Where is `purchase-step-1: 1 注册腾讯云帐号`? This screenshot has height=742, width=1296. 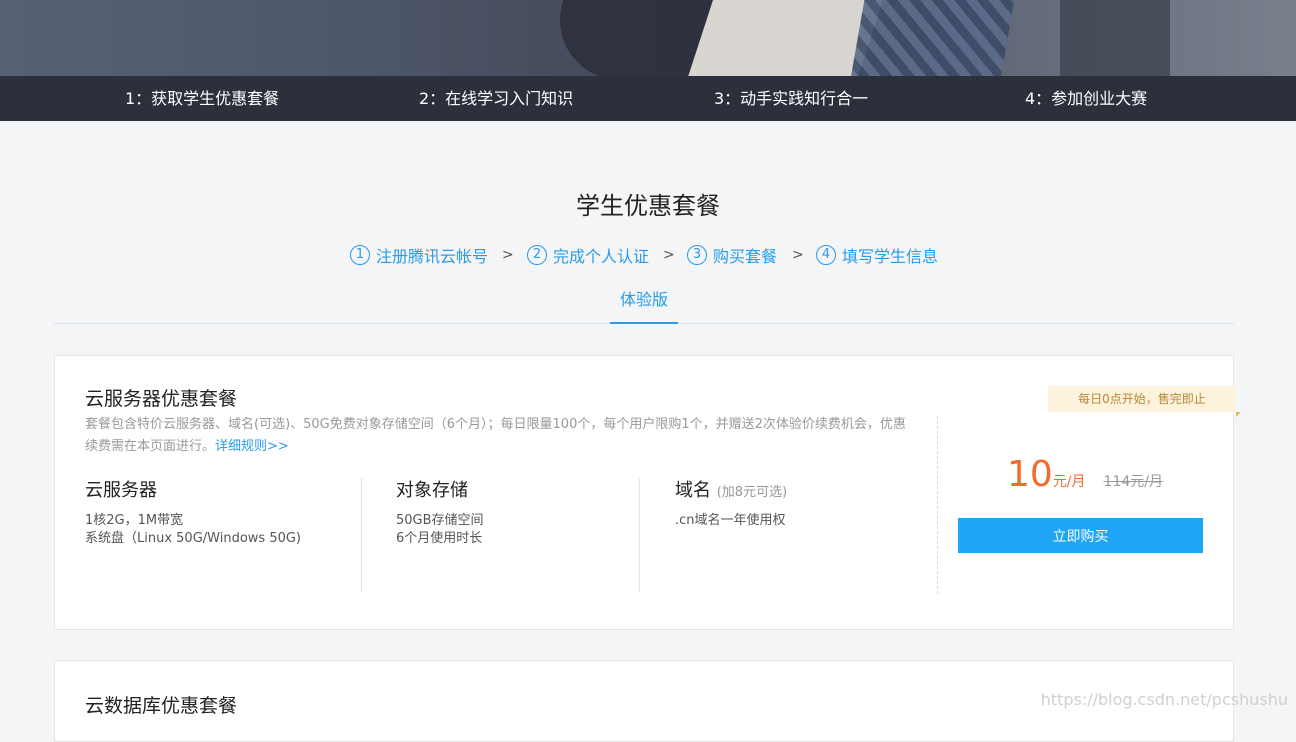 purchase-step-1: 1 注册腾讯云帐号 is located at coordinates (419, 255).